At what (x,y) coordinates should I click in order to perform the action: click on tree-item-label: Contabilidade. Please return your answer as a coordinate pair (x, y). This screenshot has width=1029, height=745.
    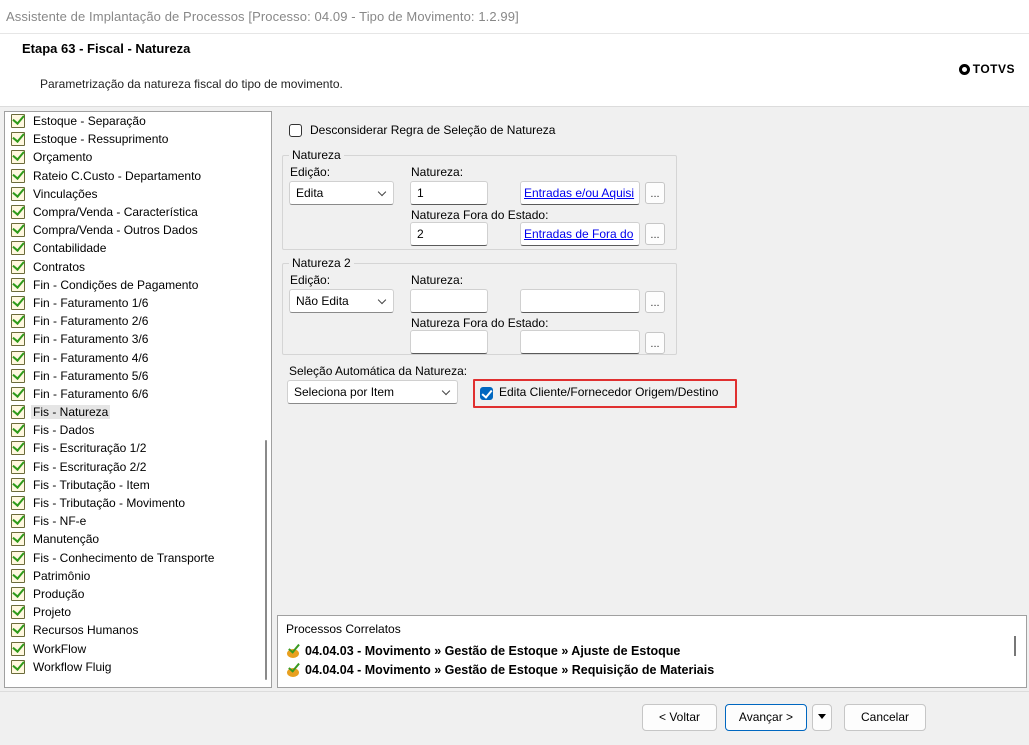
    Looking at the image, I should click on (70, 248).